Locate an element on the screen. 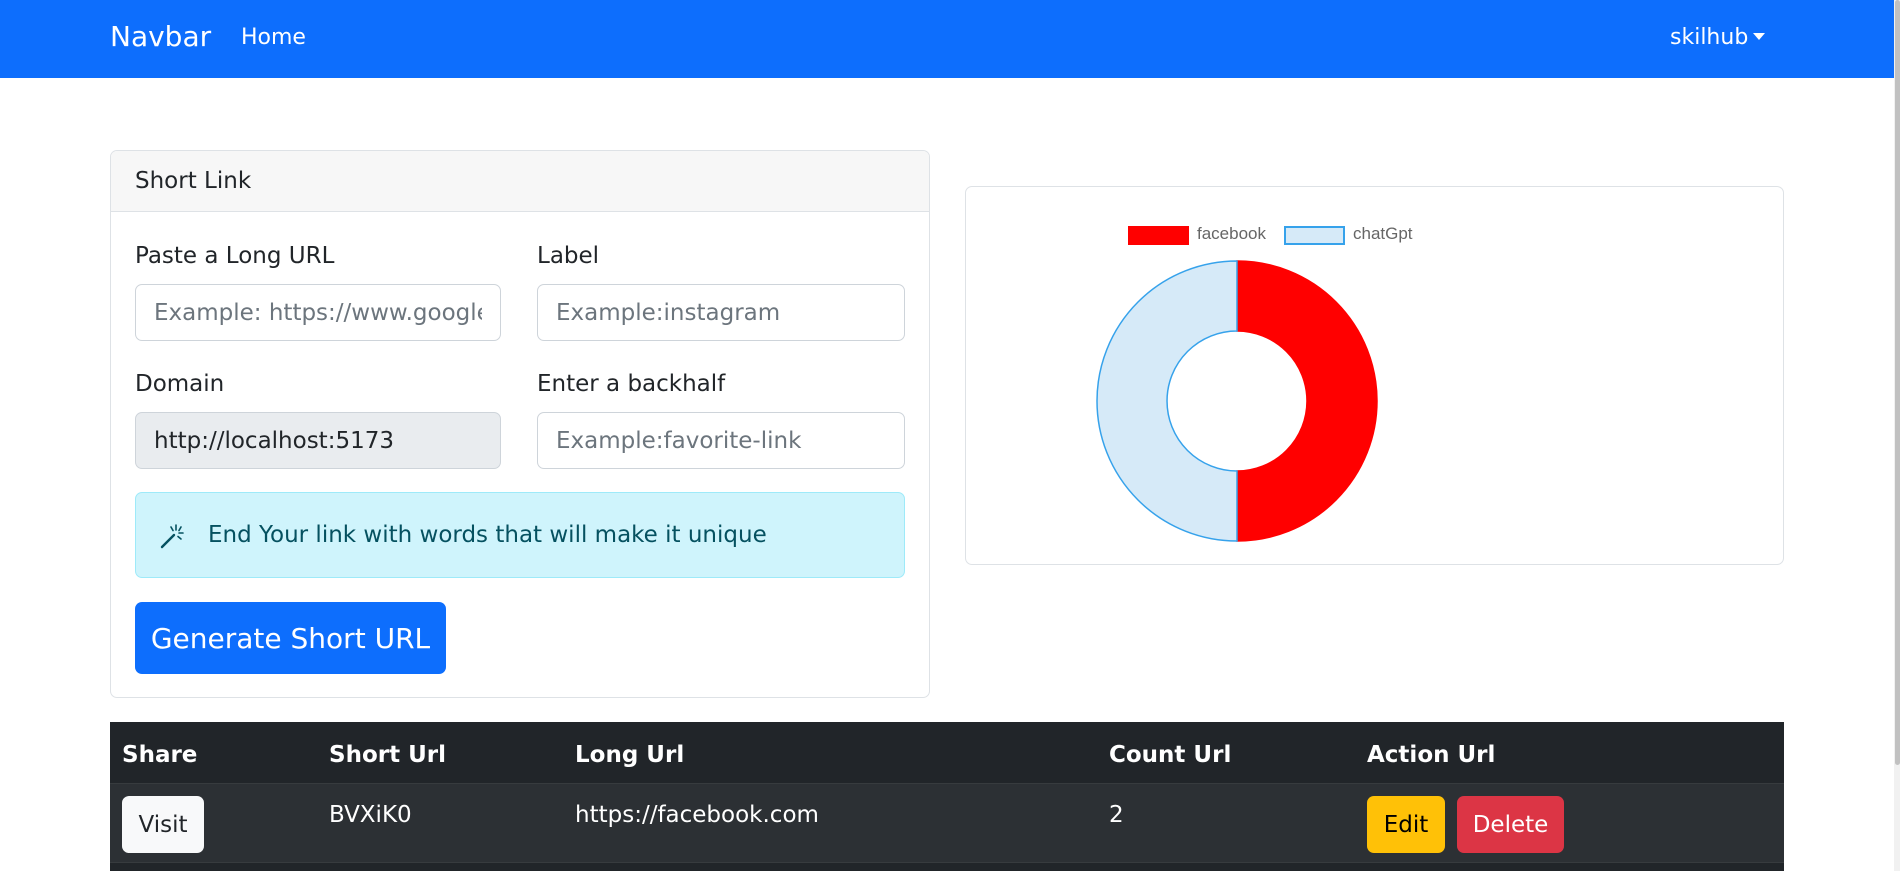 The image size is (1900, 871). generate-short-url-button: Generate Short URL is located at coordinates (290, 638).